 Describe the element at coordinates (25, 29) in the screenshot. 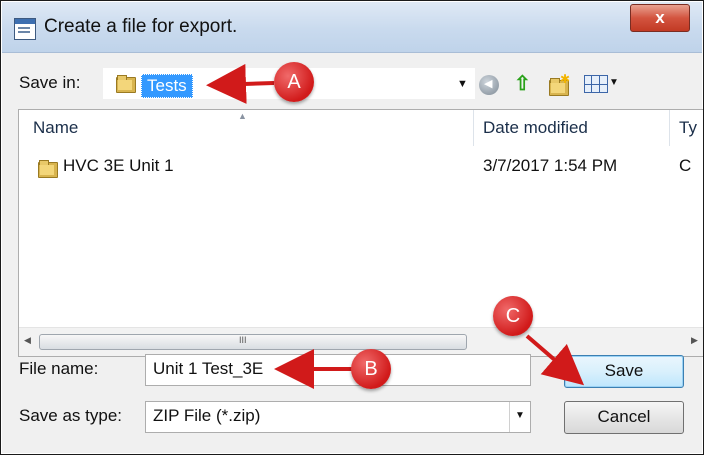

I see `app-icon` at that location.